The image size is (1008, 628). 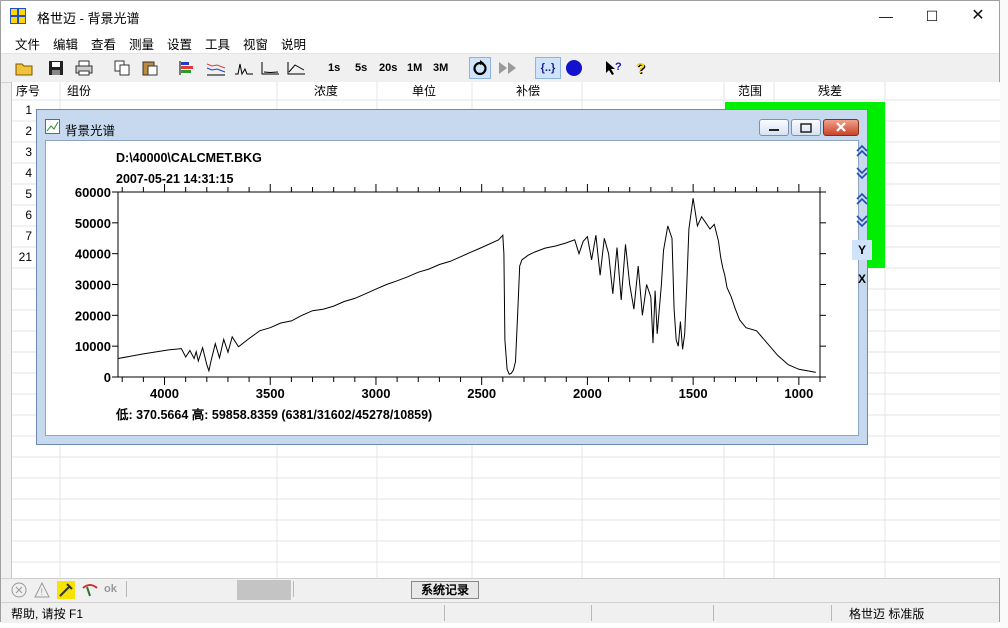 What do you see at coordinates (28, 215) in the screenshot?
I see `row-number: 6` at bounding box center [28, 215].